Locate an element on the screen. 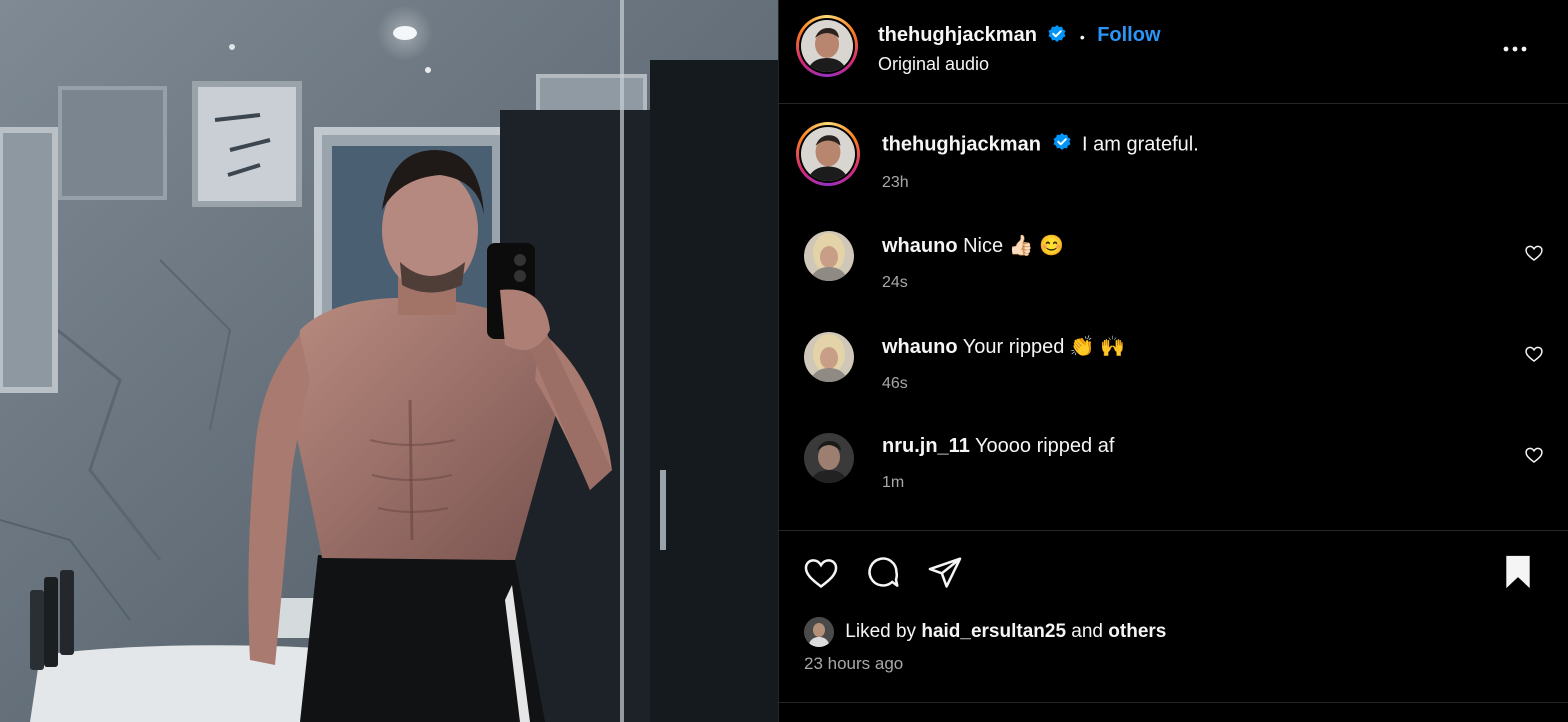  caption-text: I am grateful. is located at coordinates (1140, 144).